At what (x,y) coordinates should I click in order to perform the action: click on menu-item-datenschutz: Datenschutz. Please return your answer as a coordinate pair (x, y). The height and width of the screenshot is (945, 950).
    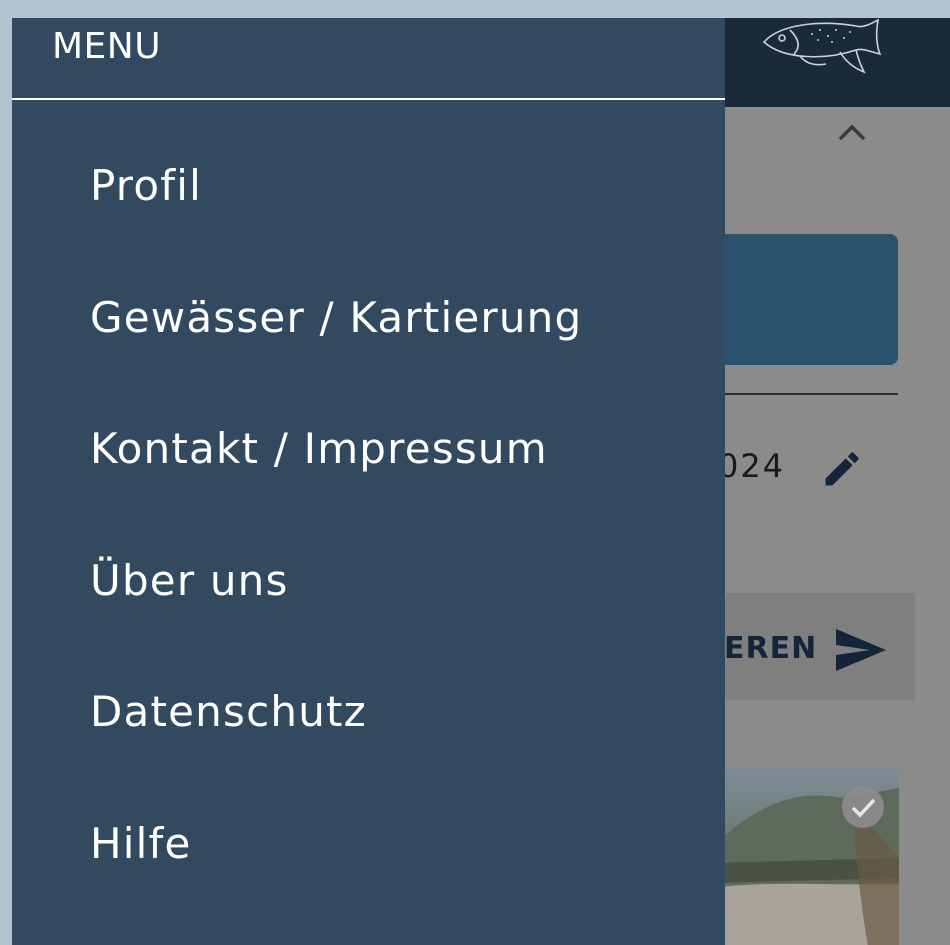
    Looking at the image, I should click on (228, 711).